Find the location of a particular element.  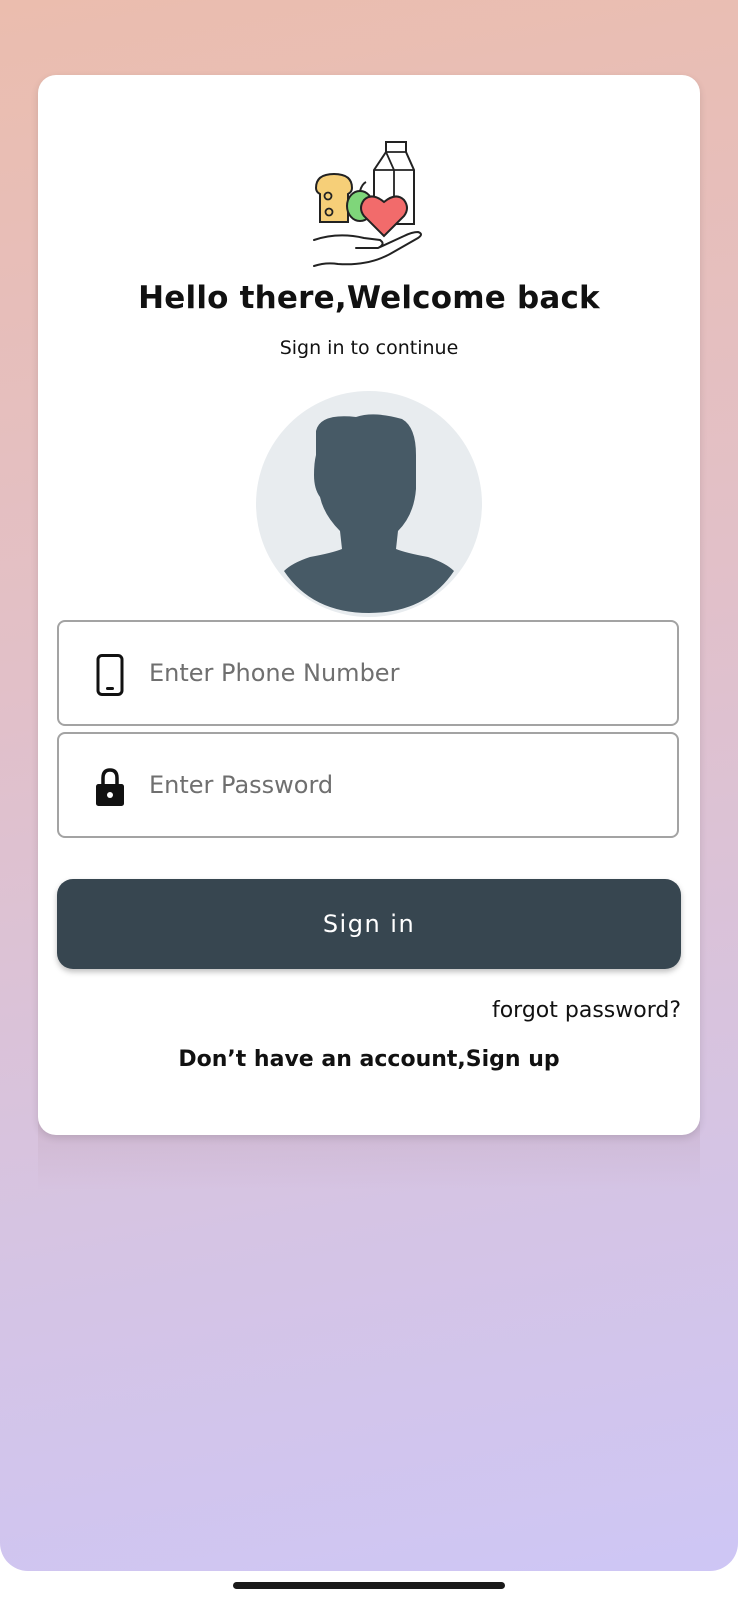

phone-field is located at coordinates (368, 673).